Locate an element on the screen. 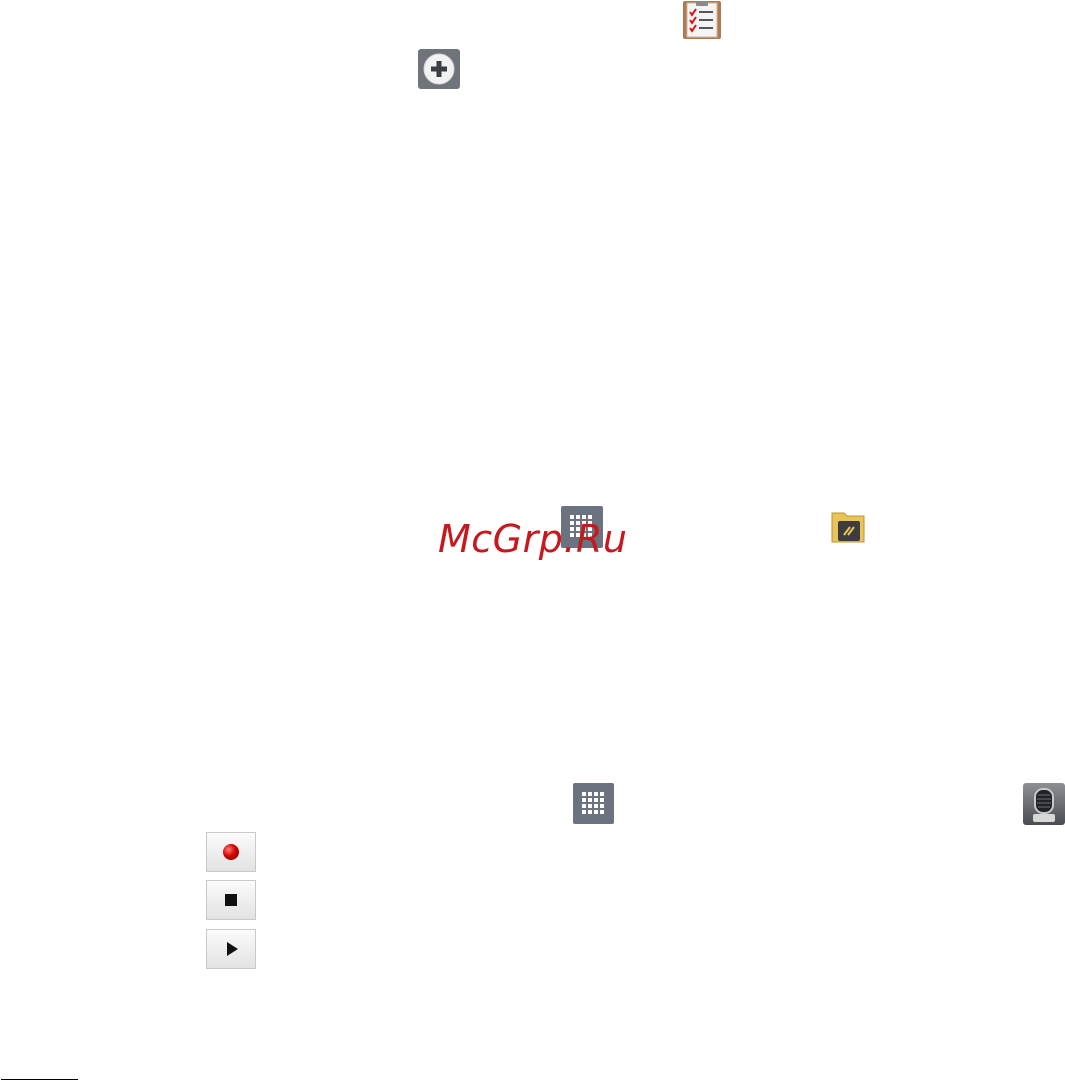 Image resolution: width=1065 pixels, height=1083 pixels. apps-grid-icon is located at coordinates (593, 803).